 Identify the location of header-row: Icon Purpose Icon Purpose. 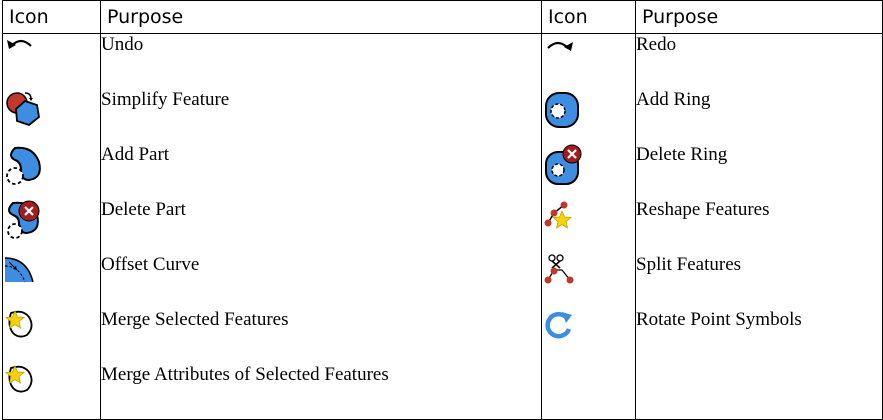
(442, 17).